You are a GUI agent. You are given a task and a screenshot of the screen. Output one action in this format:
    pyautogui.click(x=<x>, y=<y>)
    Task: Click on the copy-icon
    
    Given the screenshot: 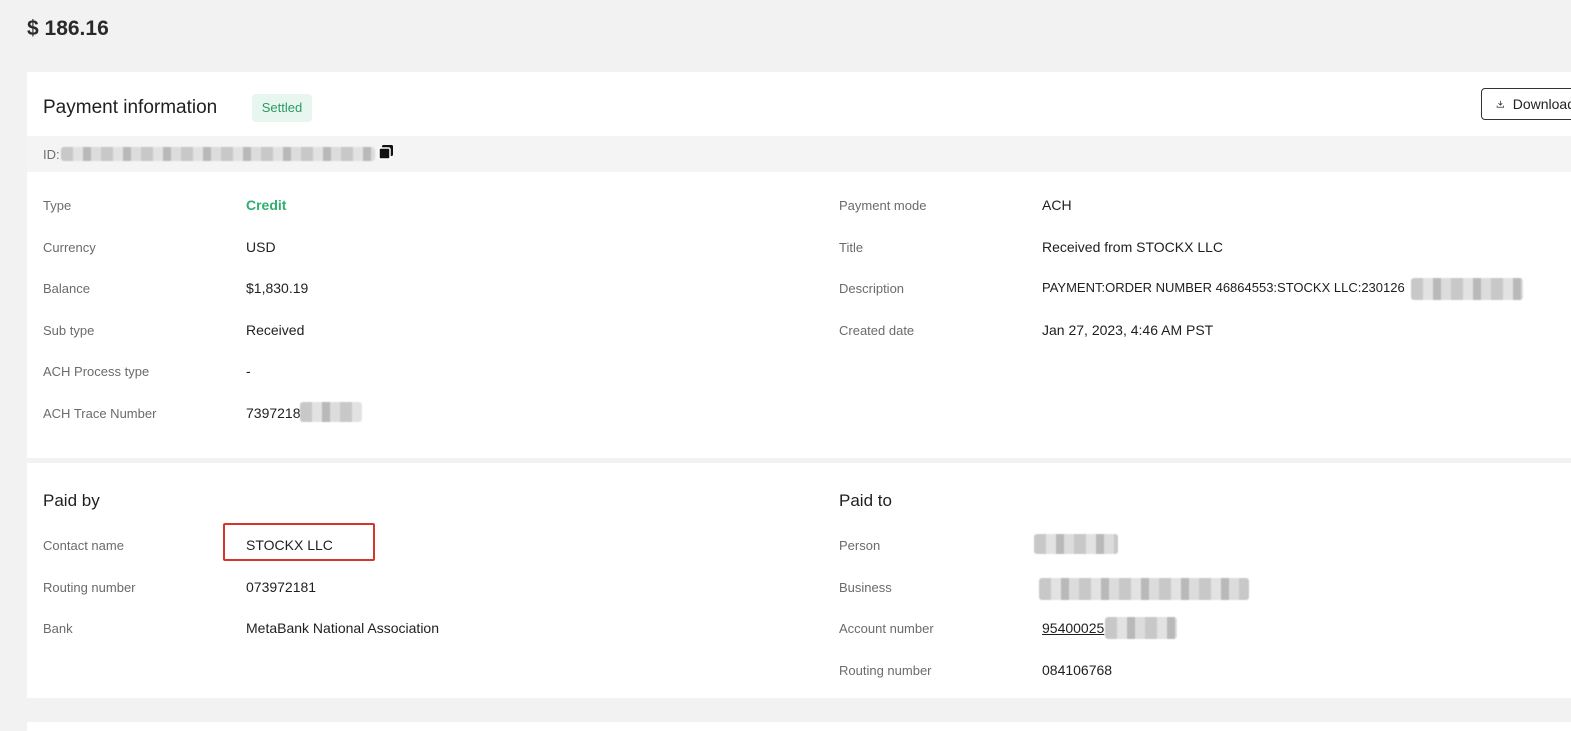 What is the action you would take?
    pyautogui.click(x=386, y=152)
    